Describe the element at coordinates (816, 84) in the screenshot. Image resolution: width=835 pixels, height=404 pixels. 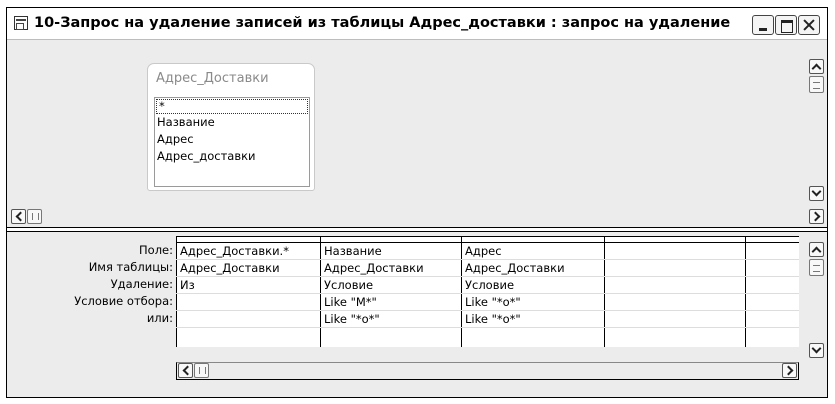
I see `vertical-scroll-thumb` at that location.